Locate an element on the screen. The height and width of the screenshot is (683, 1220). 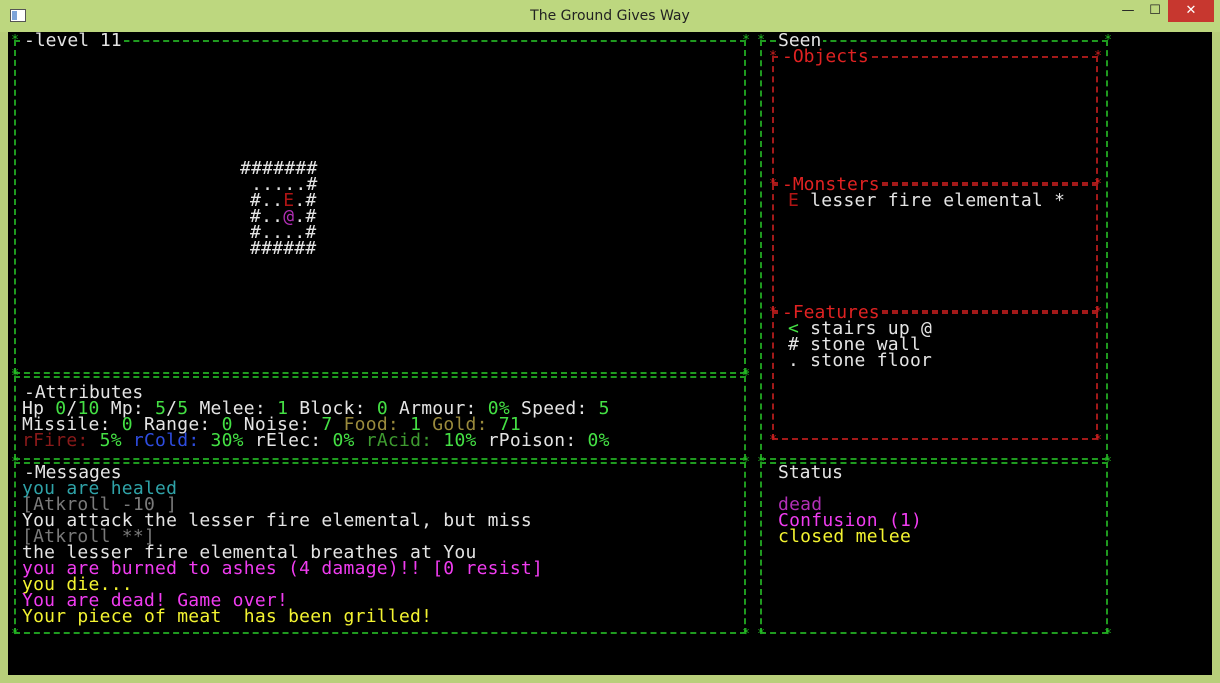
minimize-button: — is located at coordinates (1128, 11).